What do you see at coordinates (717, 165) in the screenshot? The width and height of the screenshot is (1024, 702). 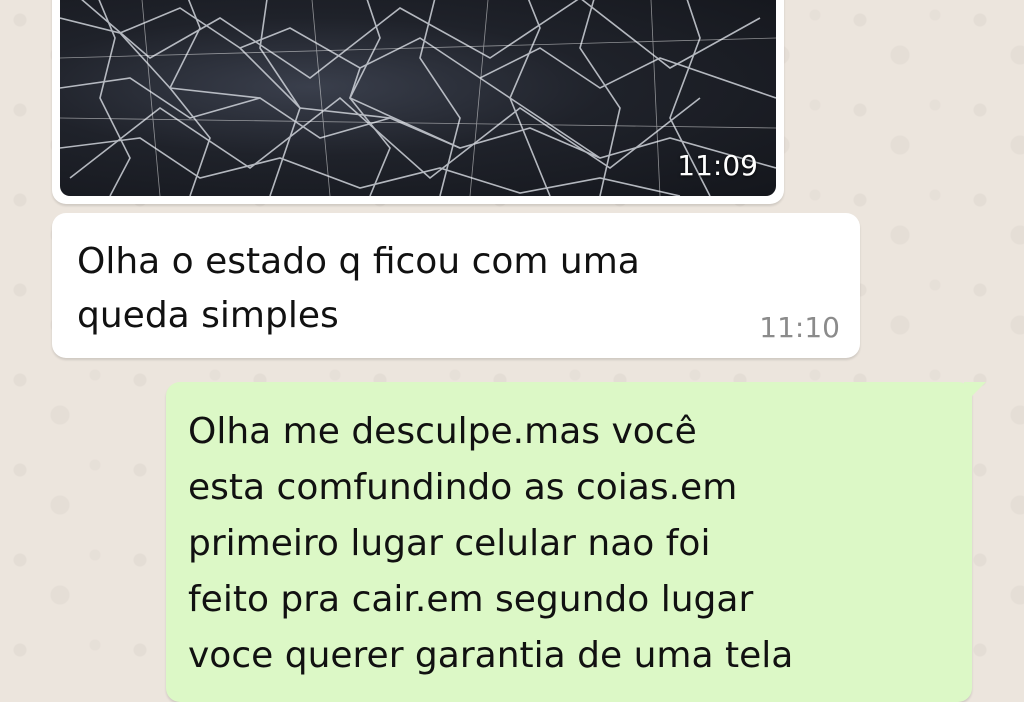 I see `message-time: 11:09` at bounding box center [717, 165].